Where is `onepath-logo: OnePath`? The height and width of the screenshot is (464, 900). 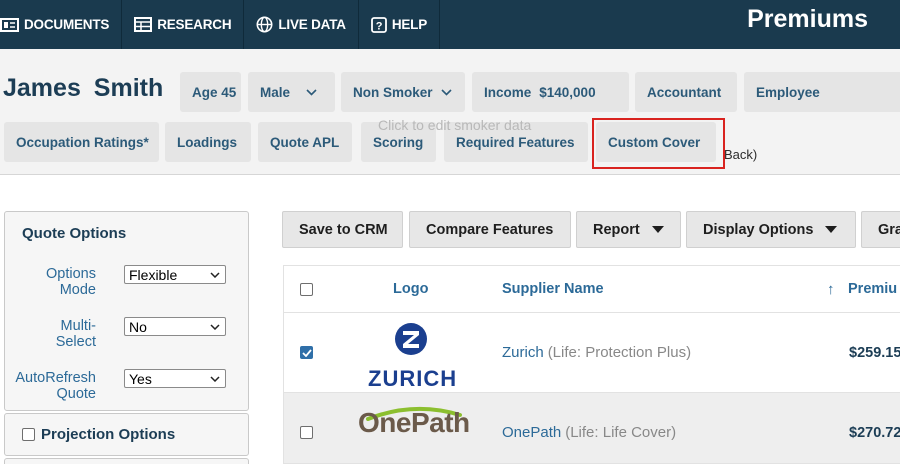
onepath-logo: OnePath is located at coordinates (415, 429).